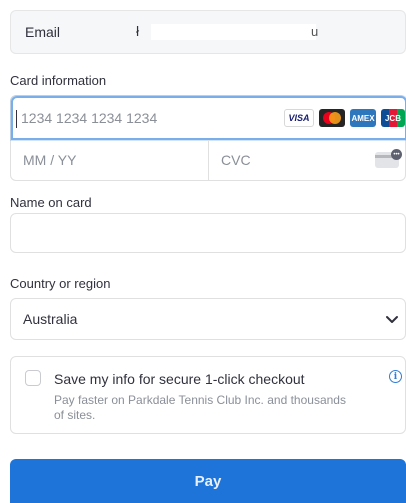 The width and height of the screenshot is (406, 503). Describe the element at coordinates (141, 118) in the screenshot. I see `card-number-input` at that location.